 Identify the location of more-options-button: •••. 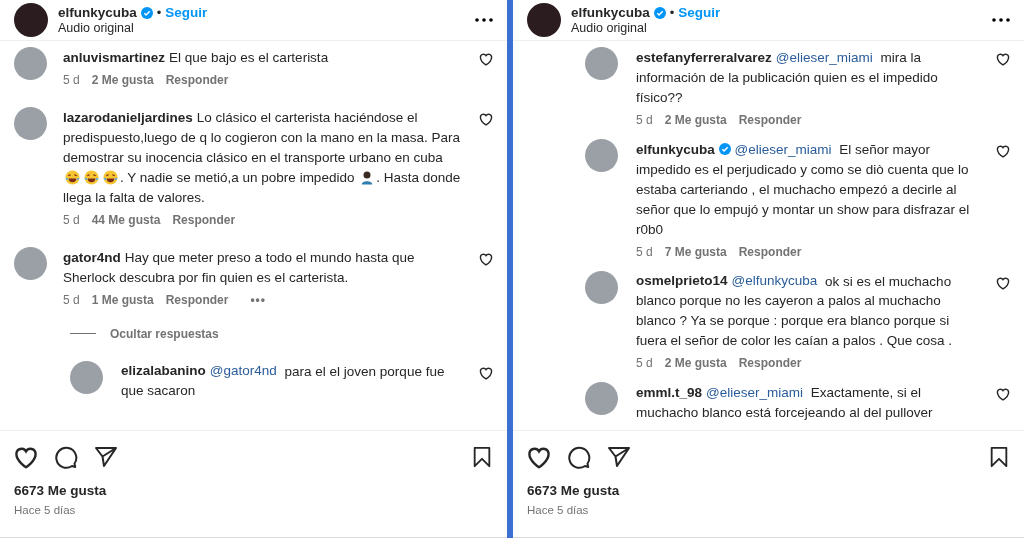
(253, 299).